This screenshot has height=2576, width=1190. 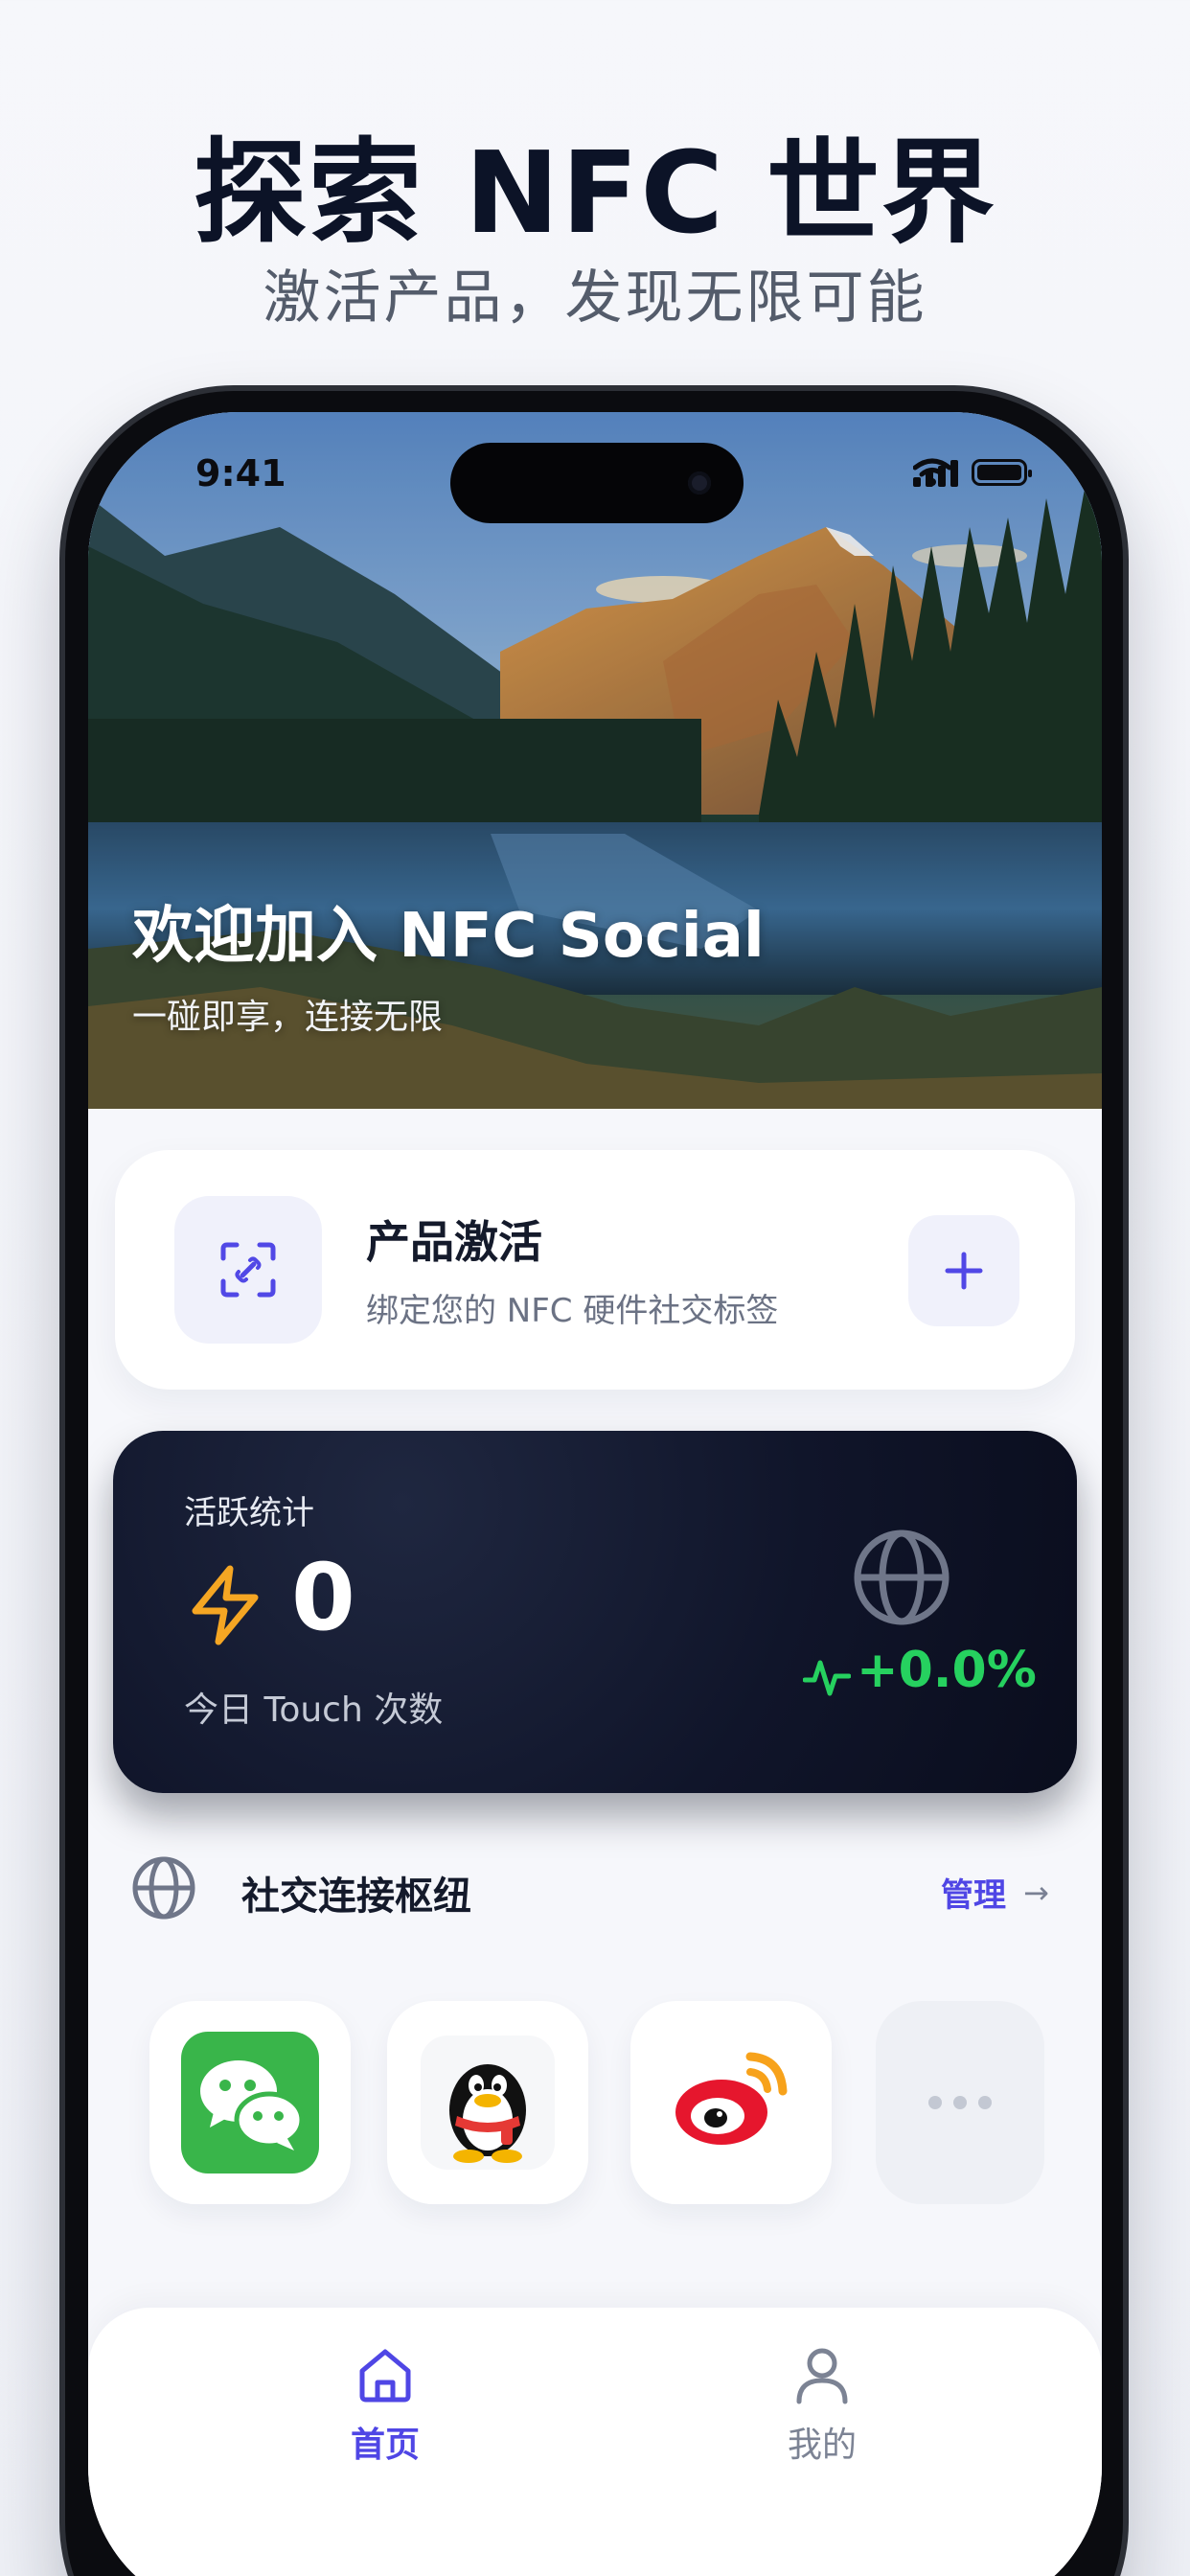 I want to click on social-app-more, so click(x=960, y=2102).